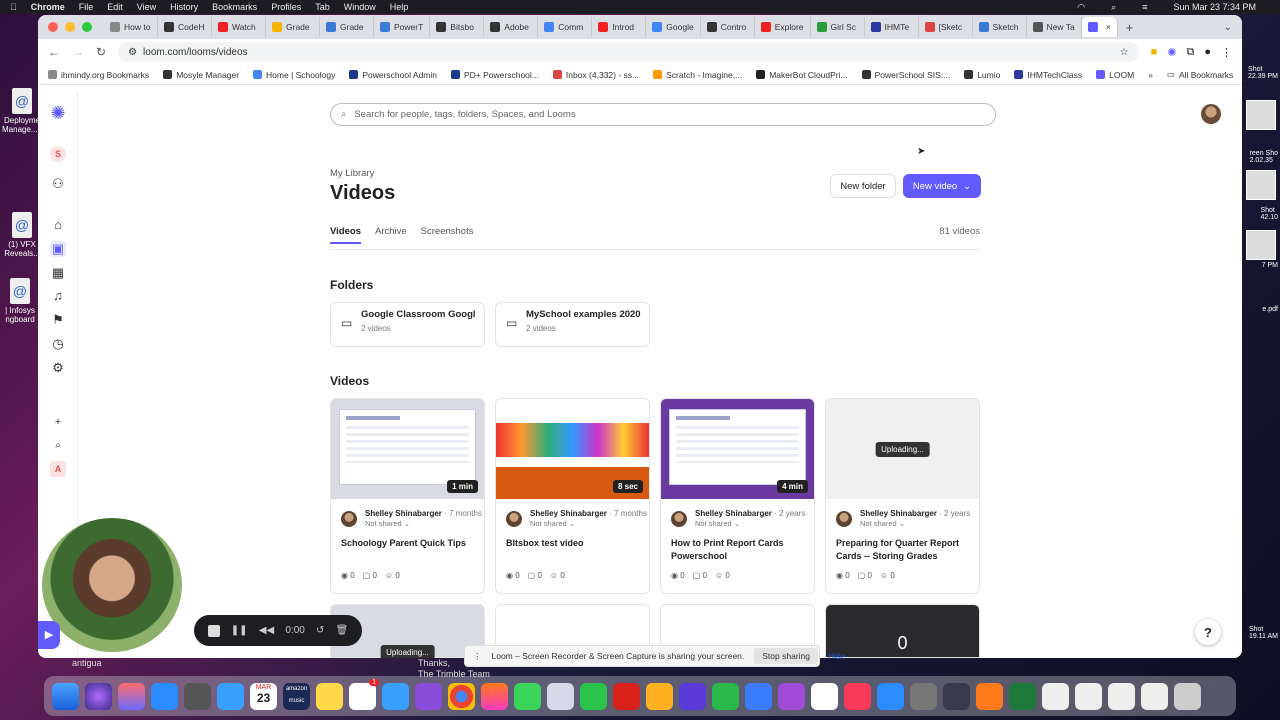 This screenshot has height=720, width=1280. I want to click on launchpad-icon, so click(131, 696).